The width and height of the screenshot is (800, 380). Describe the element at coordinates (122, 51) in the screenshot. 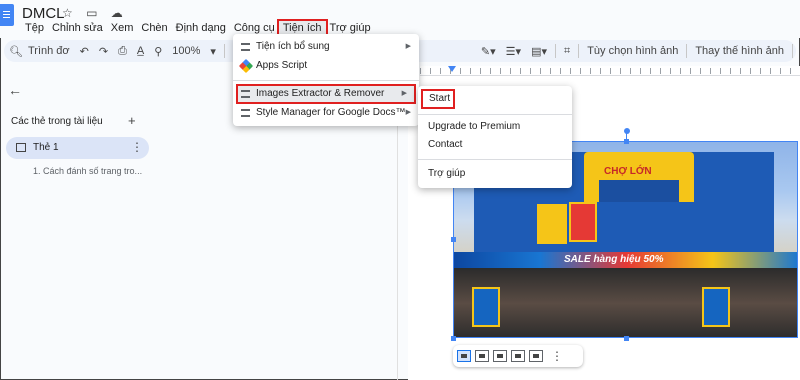

I see `print-icon: ⎙` at that location.